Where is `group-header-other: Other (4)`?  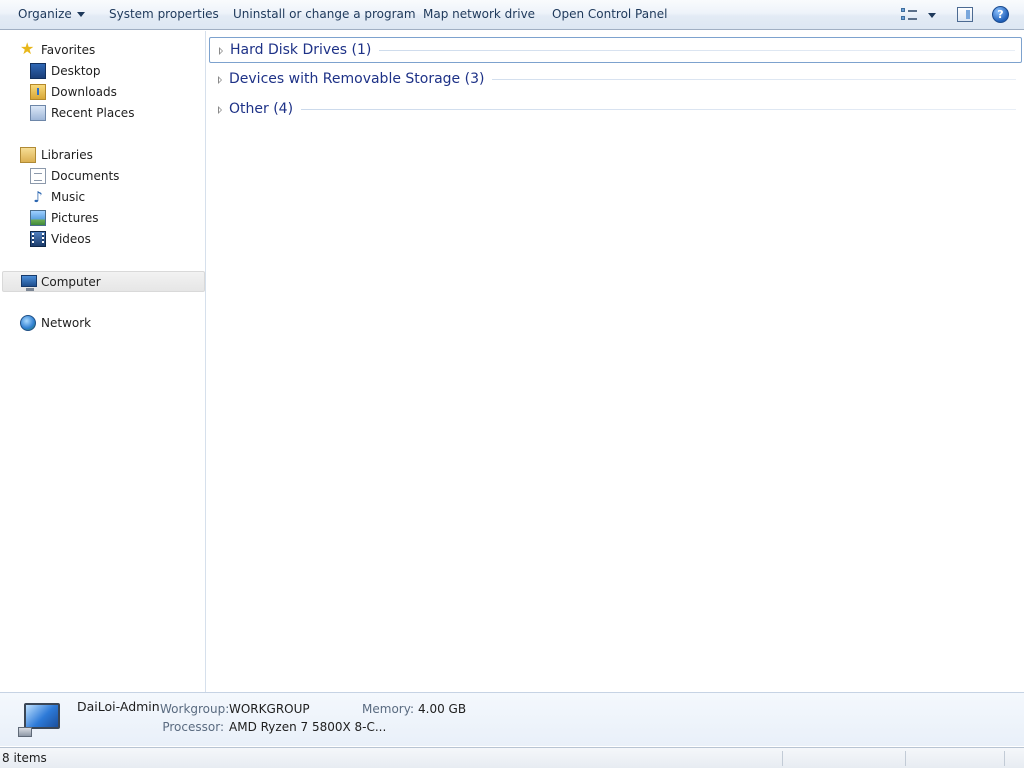 group-header-other: Other (4) is located at coordinates (615, 110).